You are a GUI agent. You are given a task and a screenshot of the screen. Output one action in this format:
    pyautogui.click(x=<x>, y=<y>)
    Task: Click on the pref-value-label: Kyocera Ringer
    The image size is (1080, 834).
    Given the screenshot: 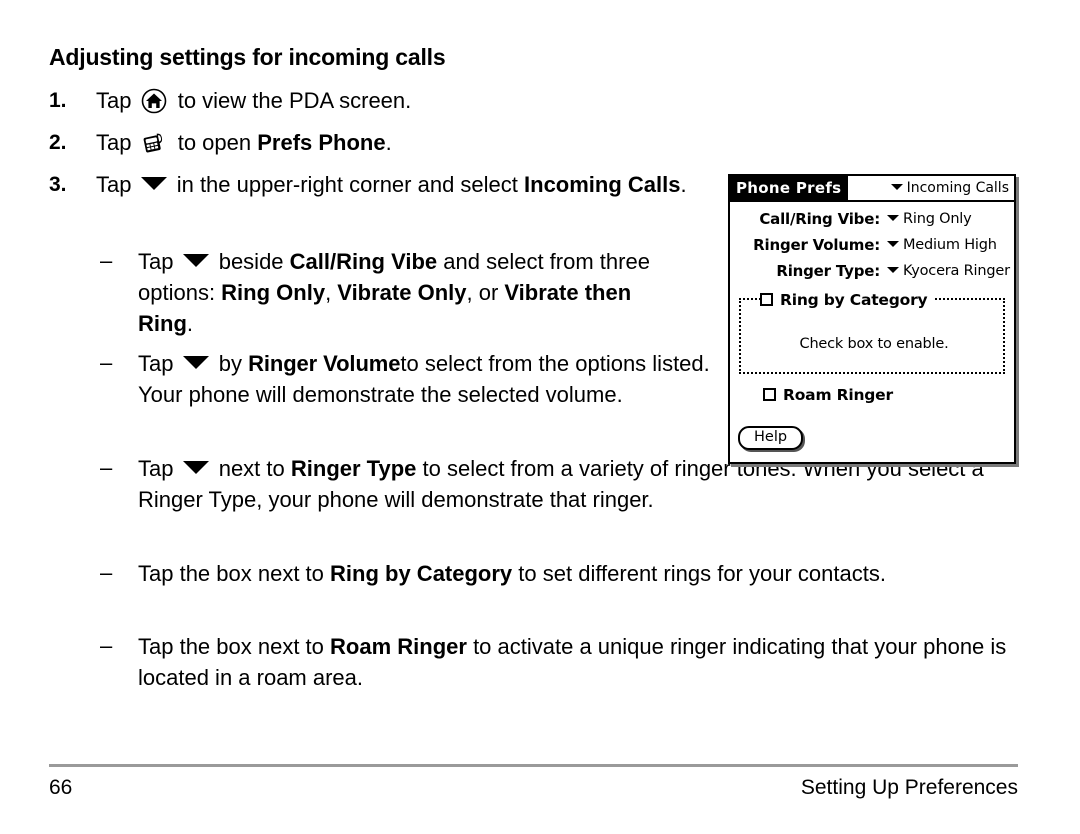 What is the action you would take?
    pyautogui.click(x=956, y=271)
    